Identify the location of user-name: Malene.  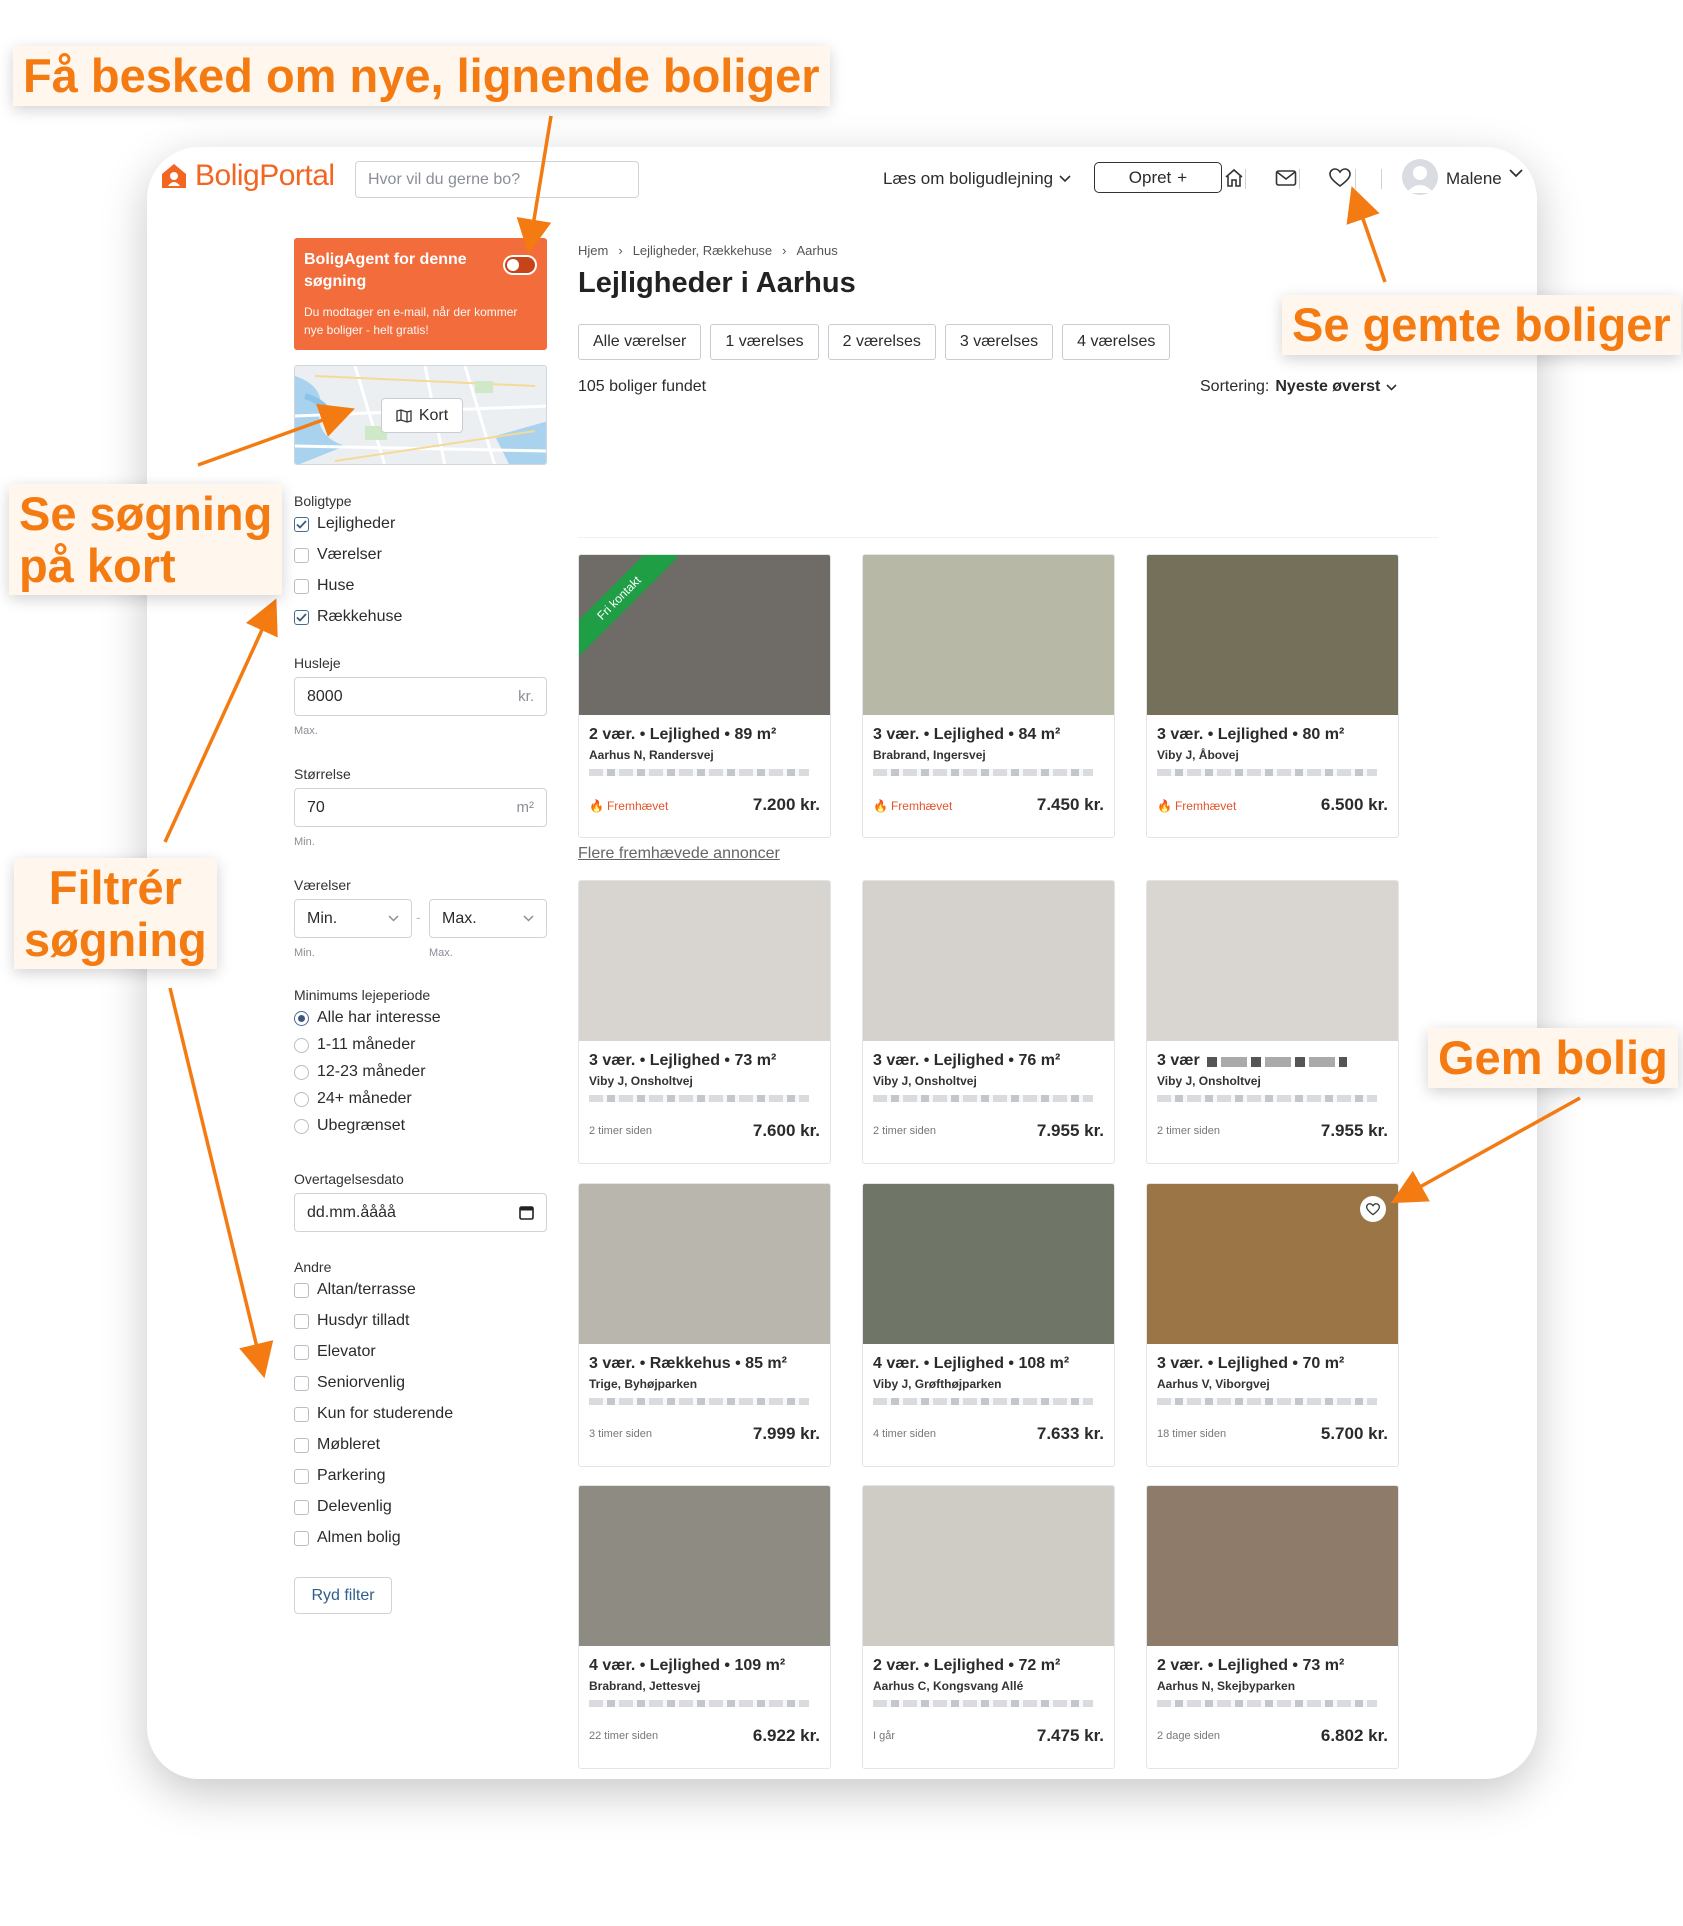
(1474, 179).